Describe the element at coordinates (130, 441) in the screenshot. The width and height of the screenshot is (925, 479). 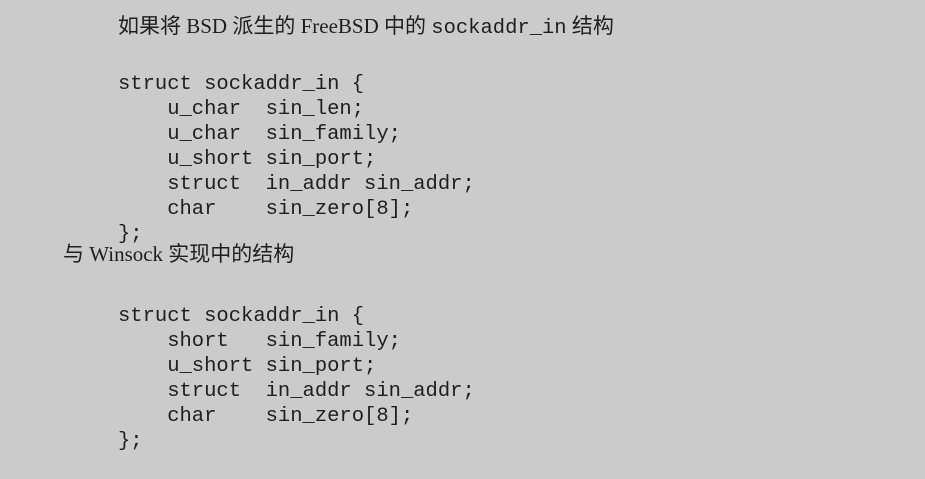
I see `code-line: };` at that location.